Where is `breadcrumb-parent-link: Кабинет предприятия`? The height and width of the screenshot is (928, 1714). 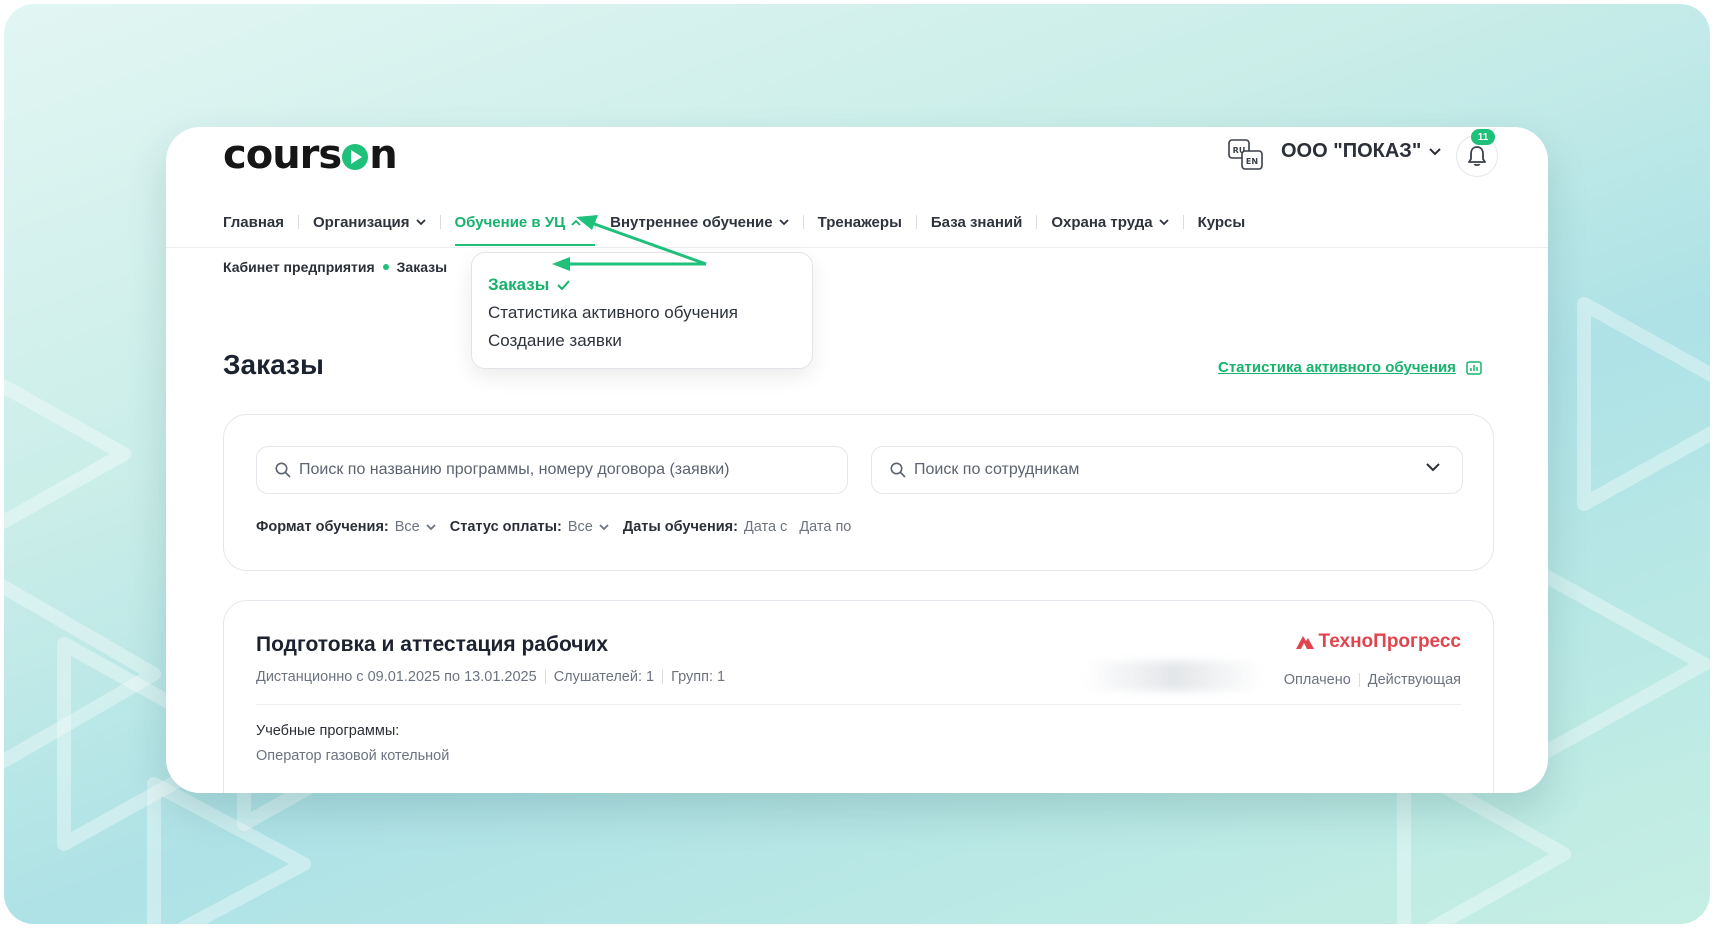 breadcrumb-parent-link: Кабинет предприятия is located at coordinates (299, 267).